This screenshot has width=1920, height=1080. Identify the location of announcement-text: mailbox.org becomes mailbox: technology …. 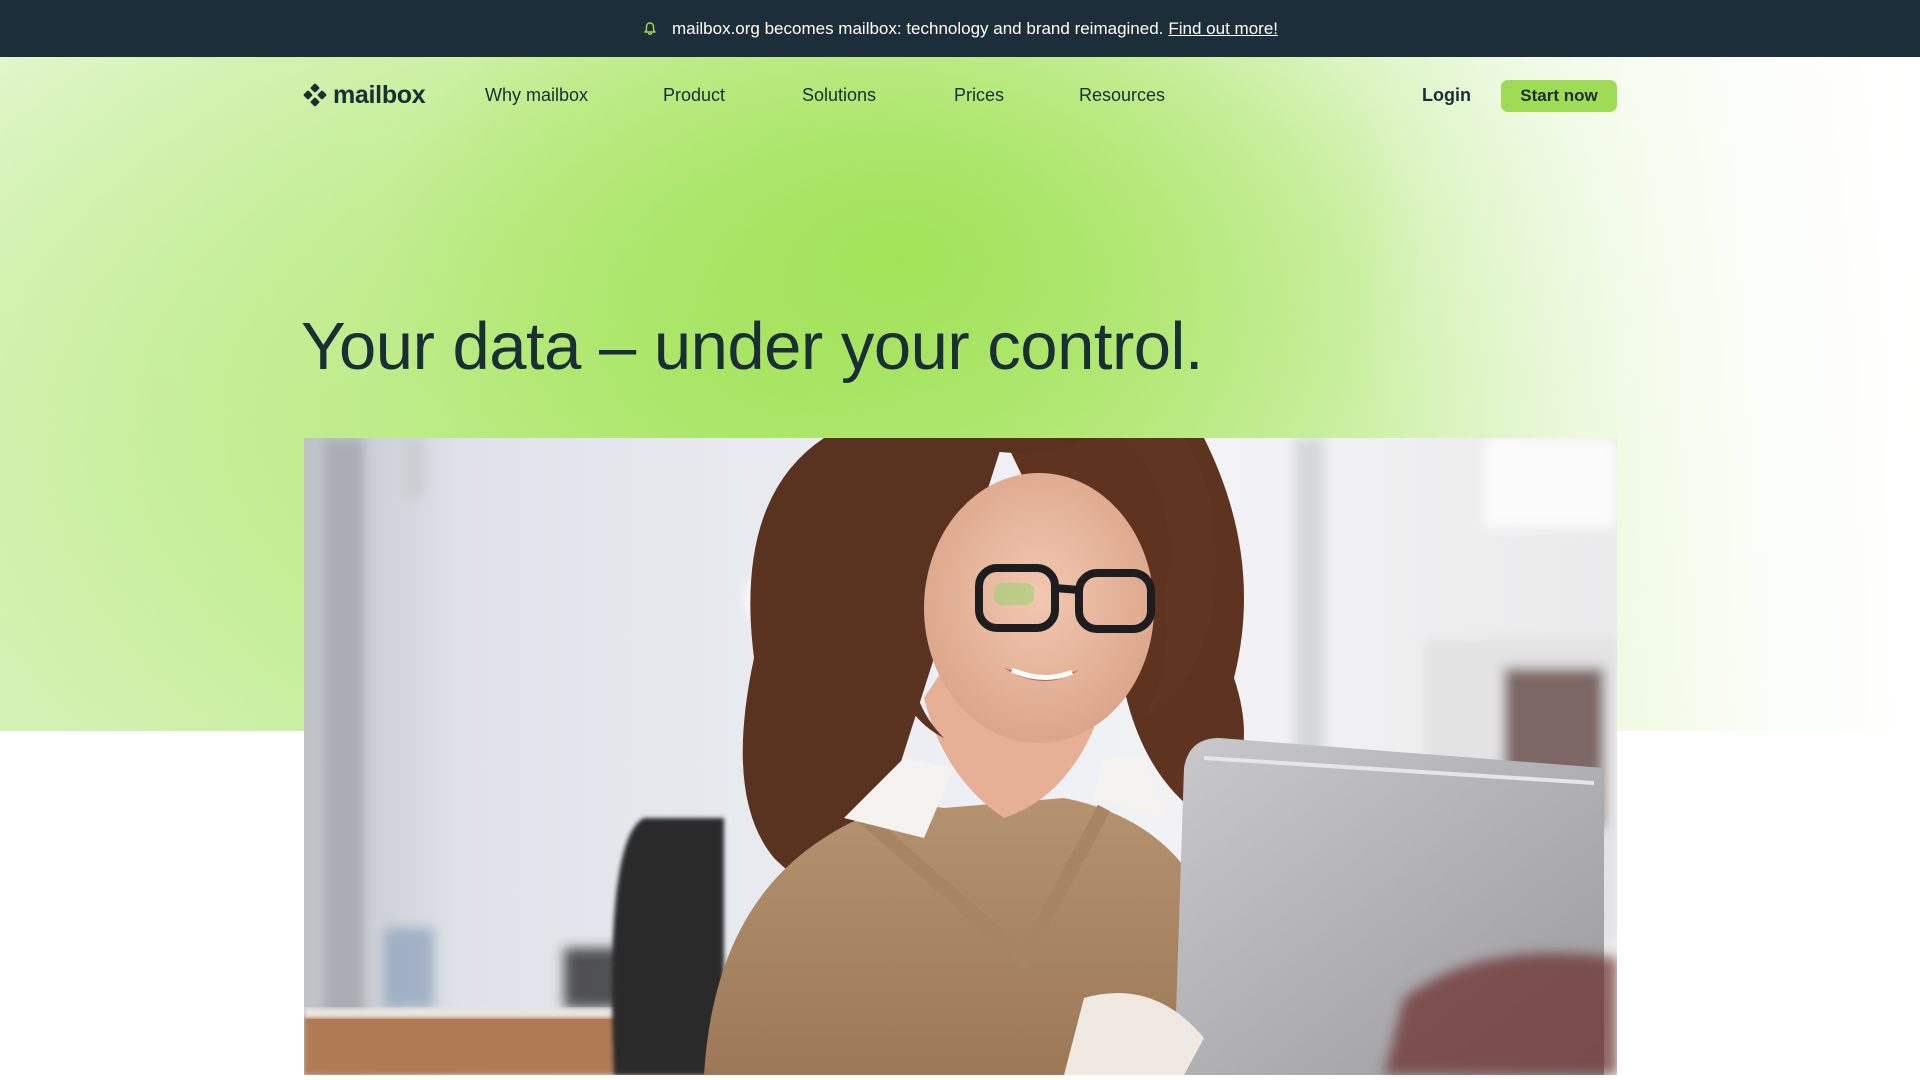
(918, 28).